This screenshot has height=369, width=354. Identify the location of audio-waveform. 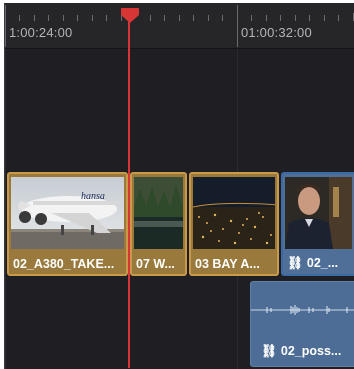
(302, 310).